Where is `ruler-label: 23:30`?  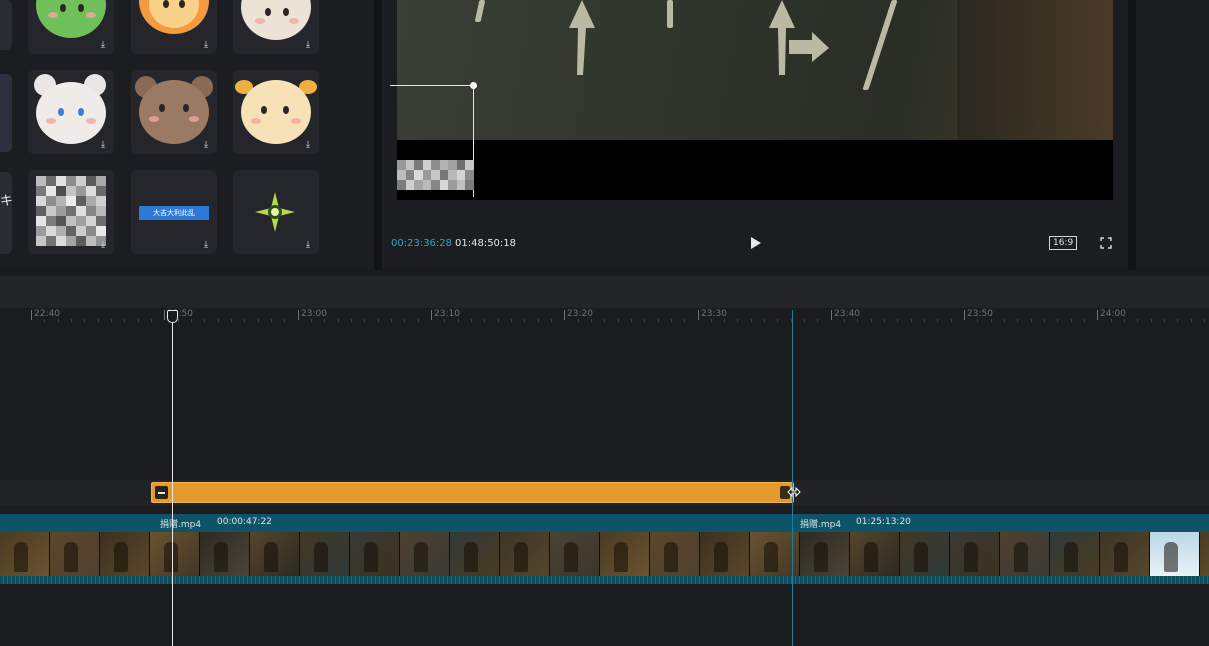
ruler-label: 23:30 is located at coordinates (712, 314).